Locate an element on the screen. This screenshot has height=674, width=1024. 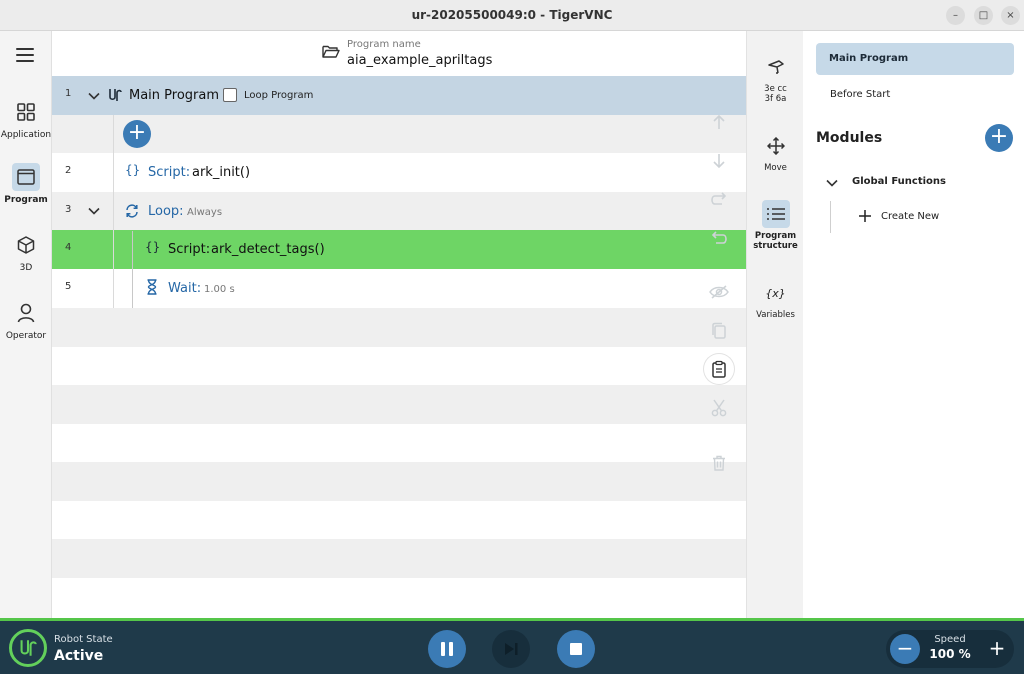
tree-row-script-init: 2 {} Script: ark_init() is located at coordinates (399, 172).